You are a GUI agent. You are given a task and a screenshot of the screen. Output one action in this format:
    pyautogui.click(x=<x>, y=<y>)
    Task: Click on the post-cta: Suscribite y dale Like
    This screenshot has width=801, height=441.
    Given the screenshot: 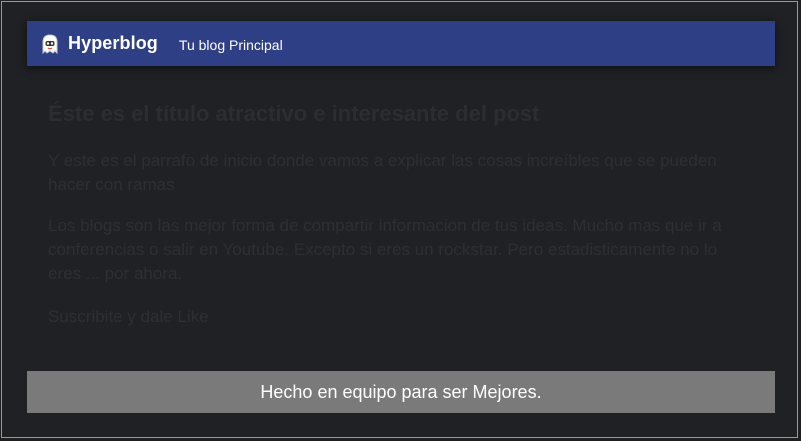 What is the action you would take?
    pyautogui.click(x=128, y=316)
    